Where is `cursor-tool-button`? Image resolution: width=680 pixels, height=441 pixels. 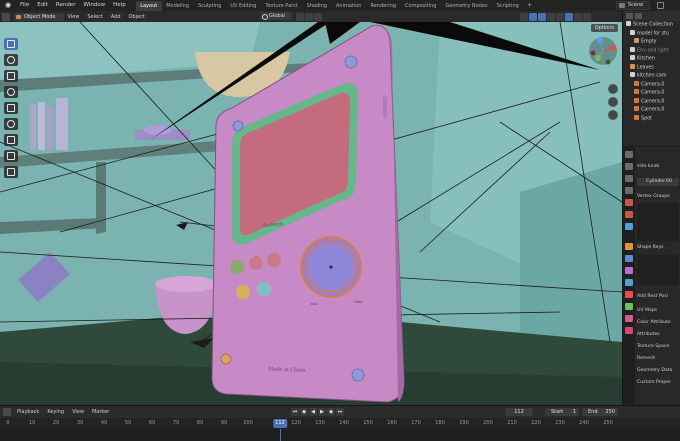
cursor-tool-button is located at coordinates (11, 60).